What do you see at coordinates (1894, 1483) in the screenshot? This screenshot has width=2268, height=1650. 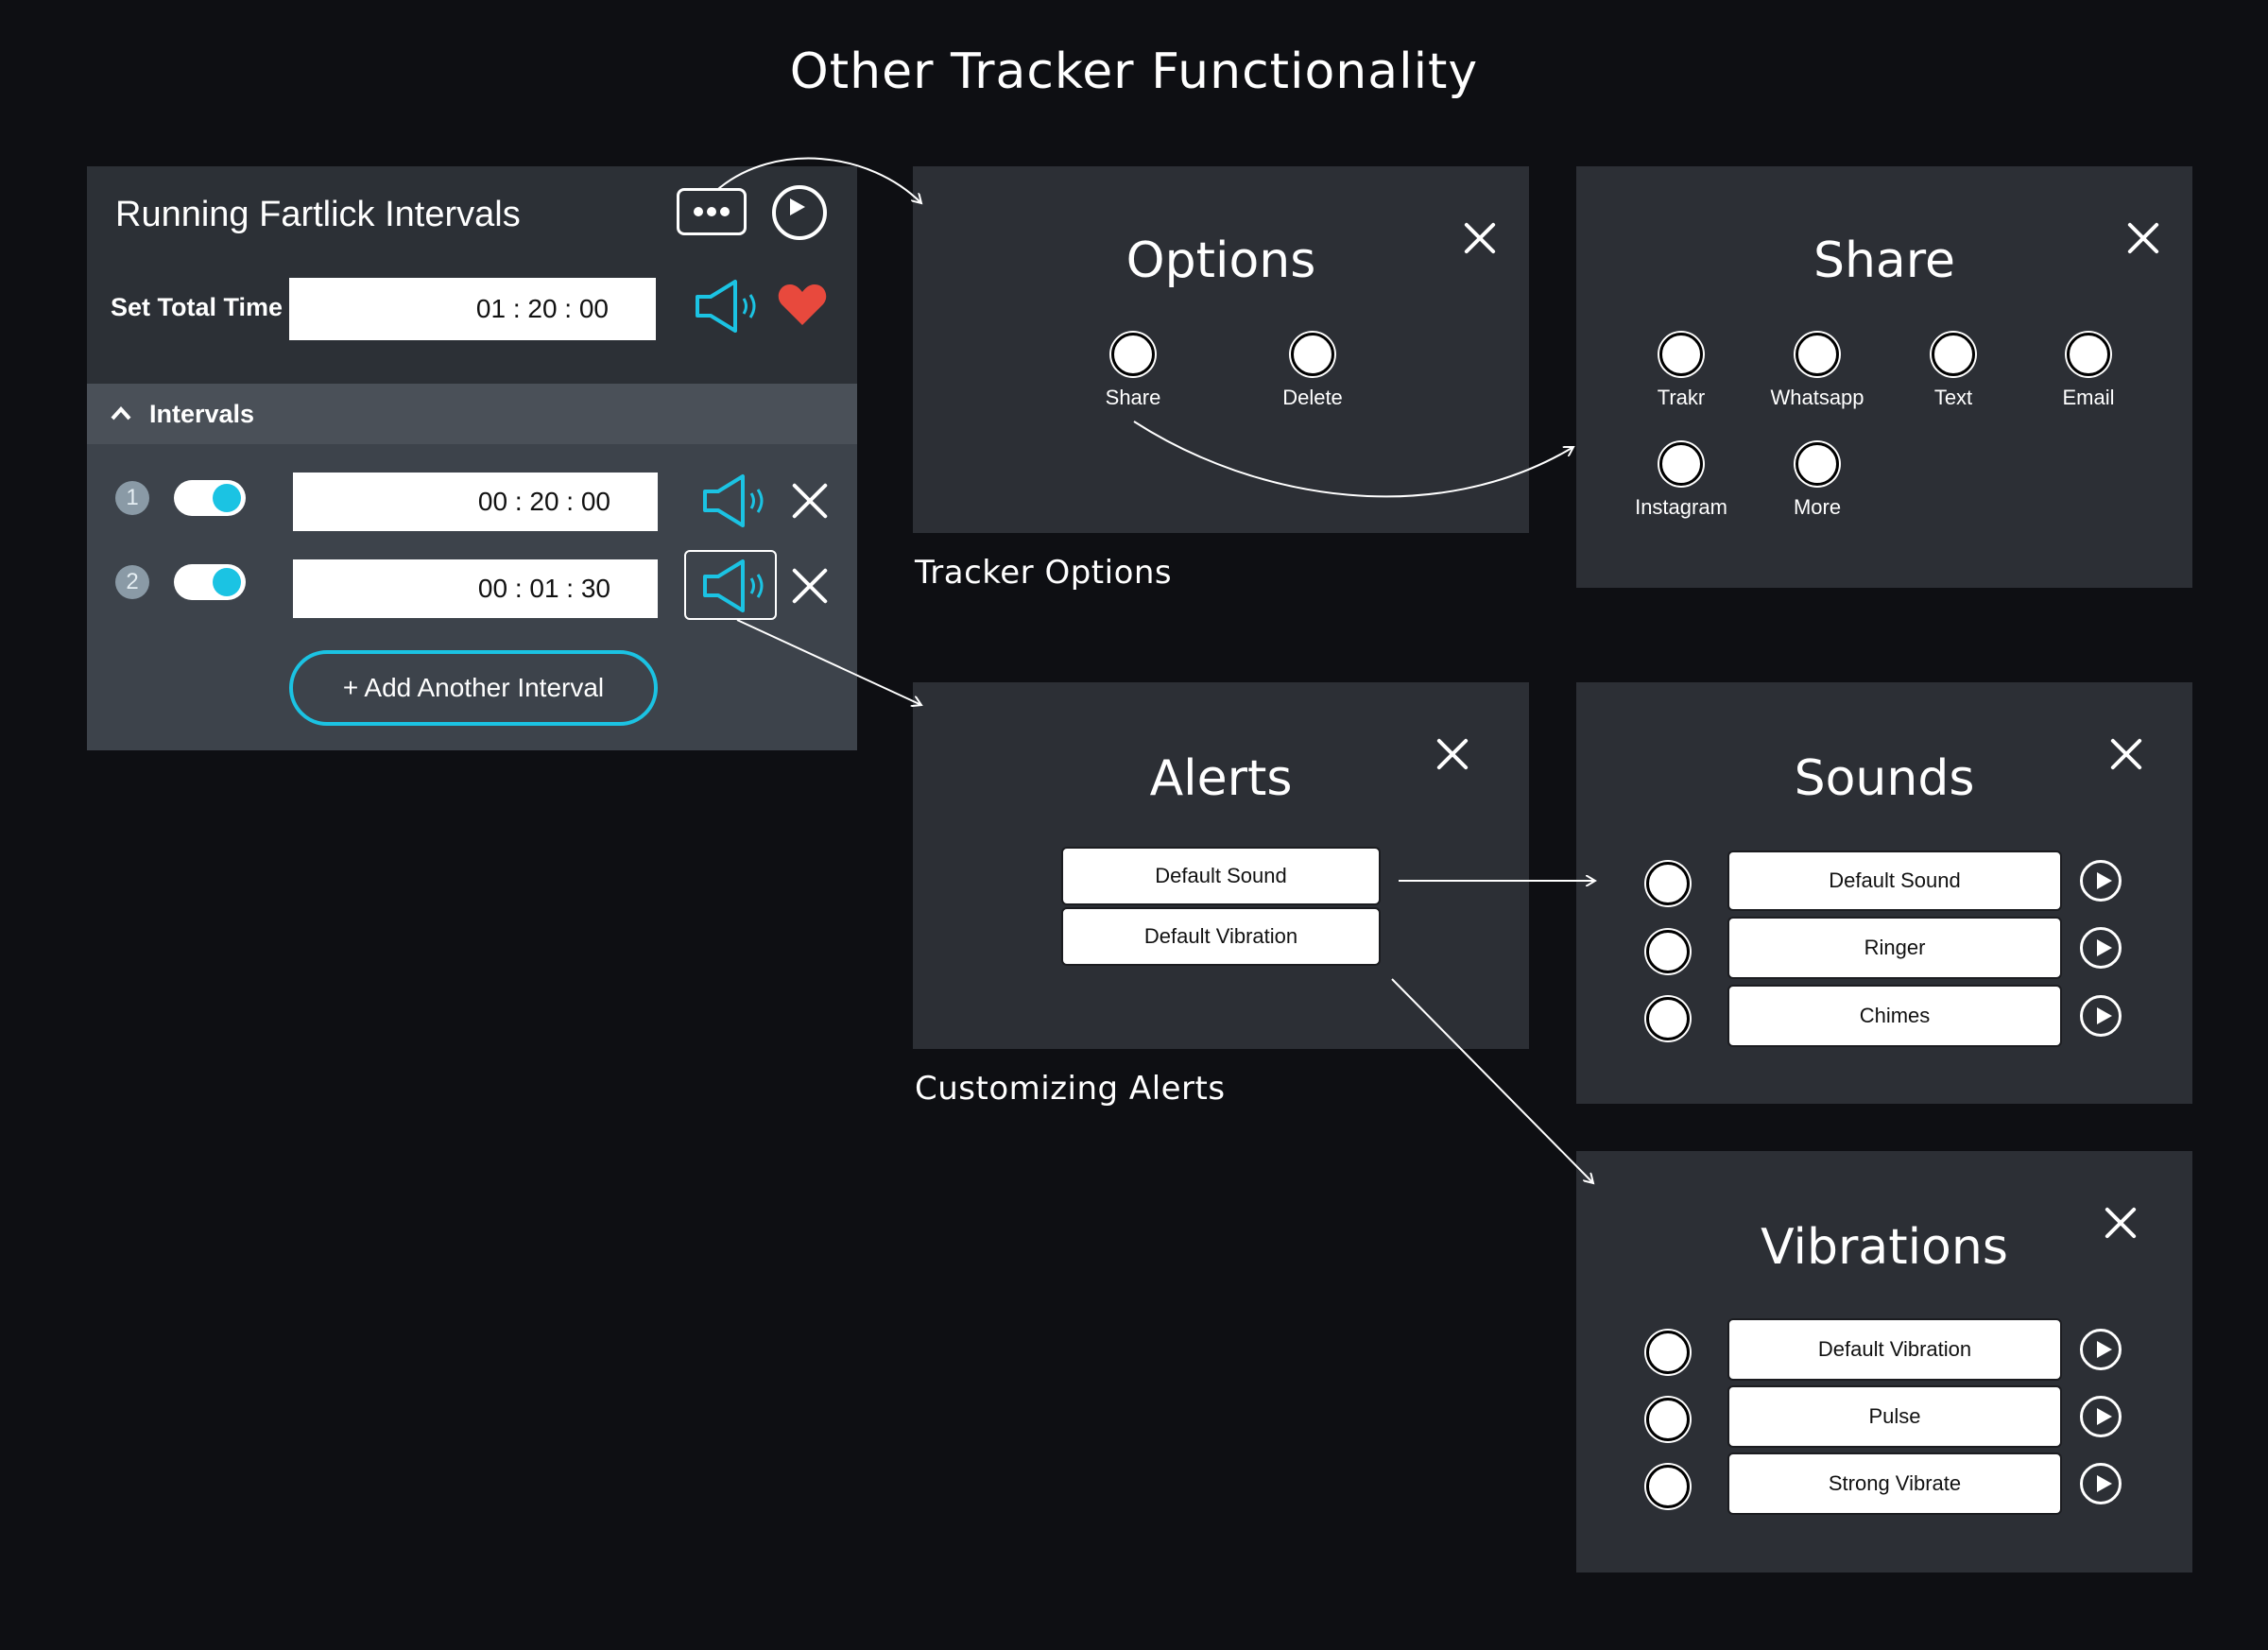 I see `vibration-option: Strong Vibrate` at bounding box center [1894, 1483].